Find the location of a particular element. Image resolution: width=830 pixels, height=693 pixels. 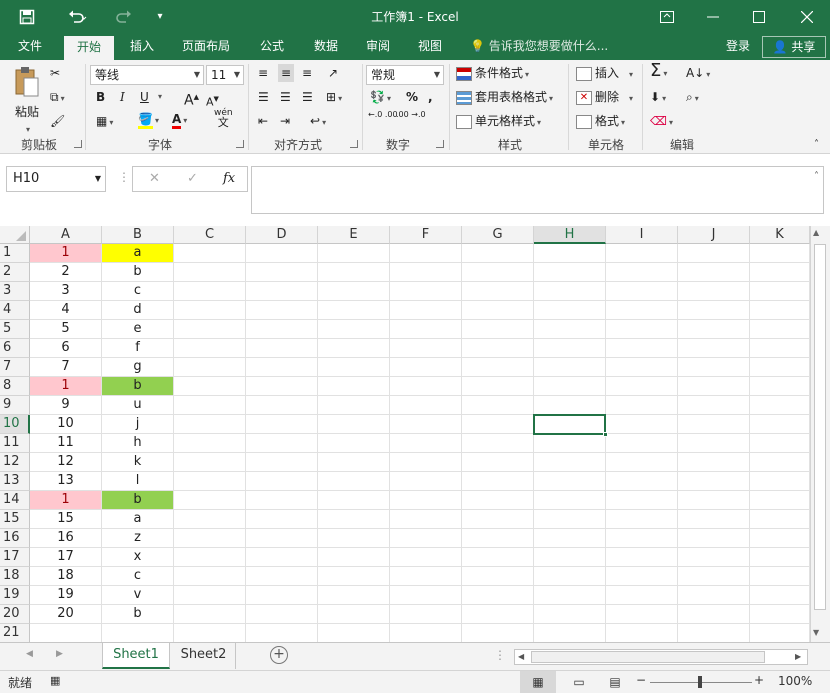

name-box: H10 ▼ is located at coordinates (56, 179).